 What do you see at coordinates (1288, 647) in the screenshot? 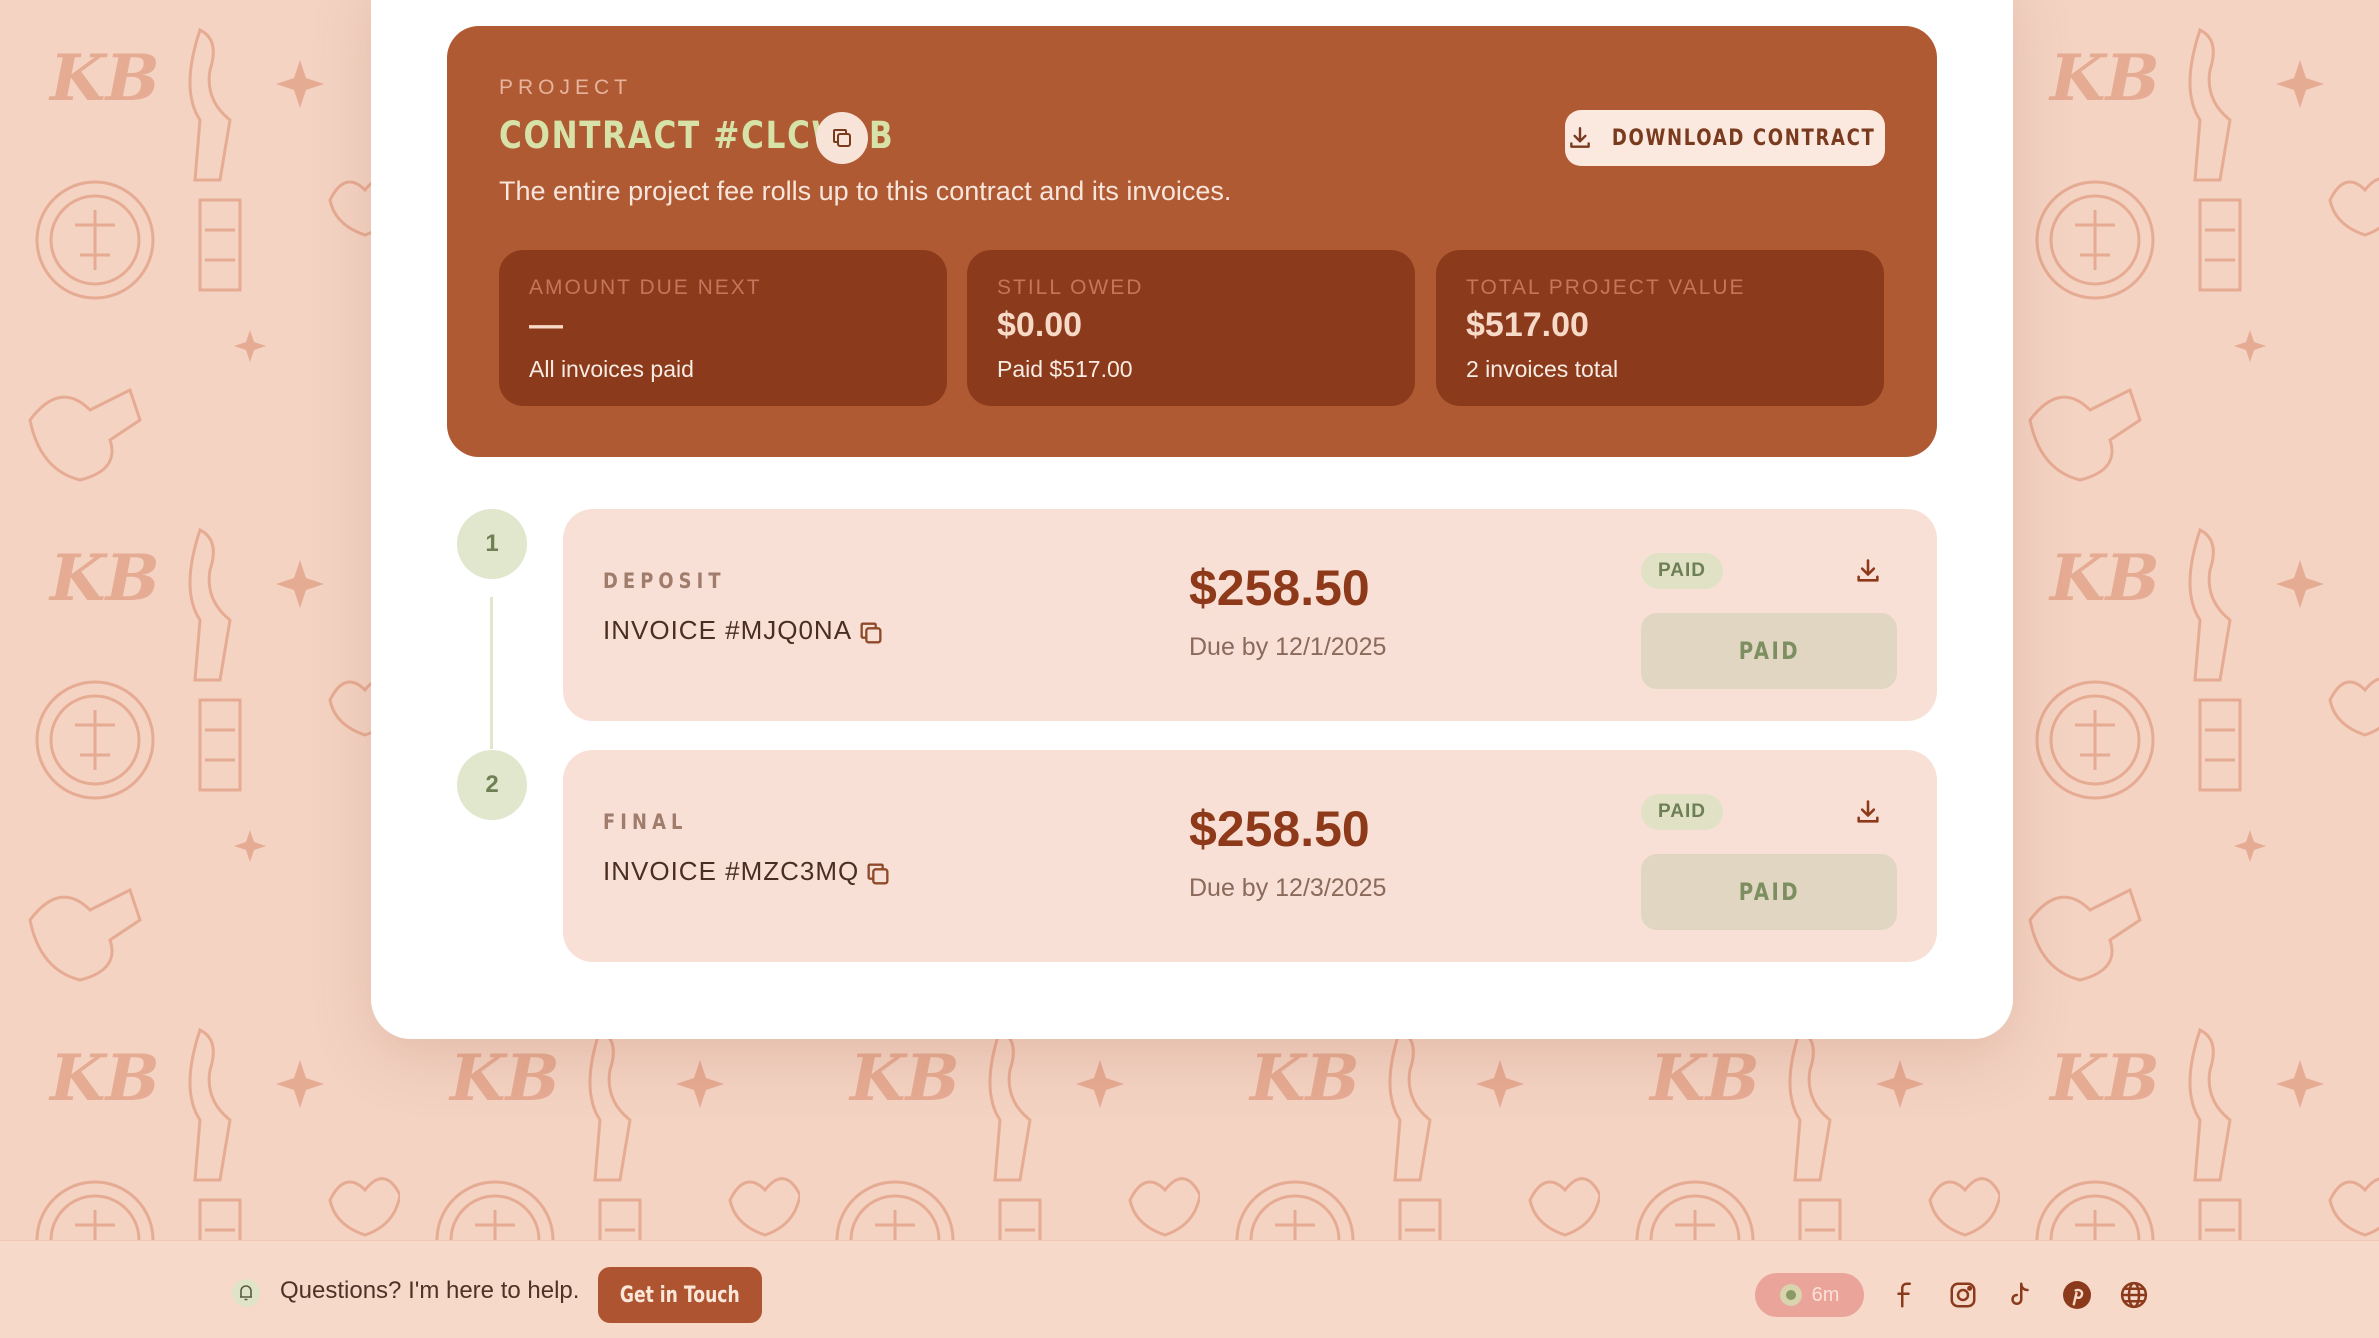
I see `invoice-due-date: Due by 12/1/2025` at bounding box center [1288, 647].